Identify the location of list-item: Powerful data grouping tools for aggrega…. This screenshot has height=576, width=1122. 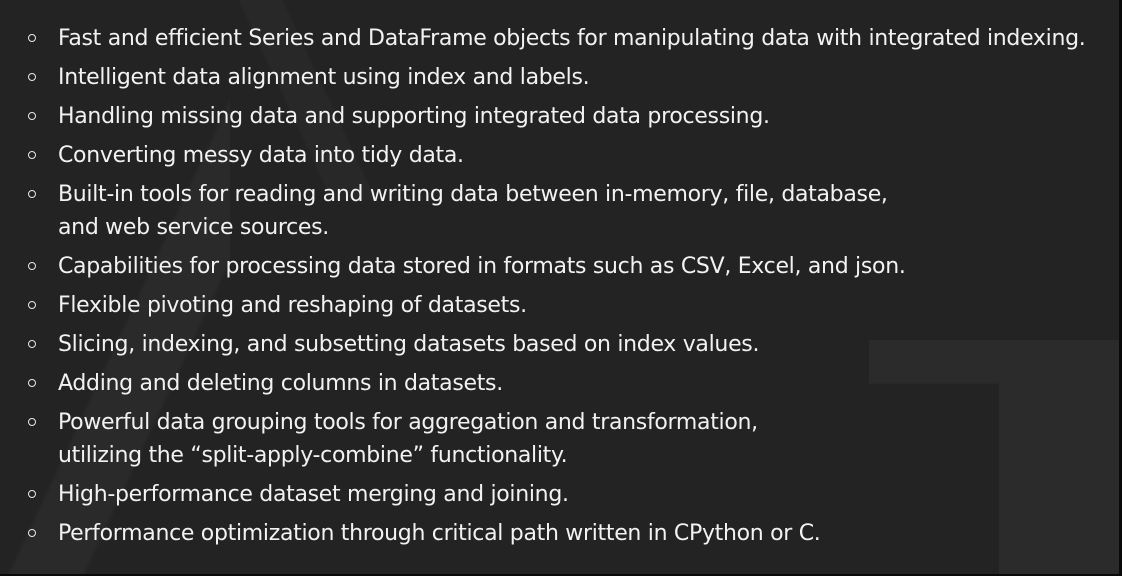
(567, 439).